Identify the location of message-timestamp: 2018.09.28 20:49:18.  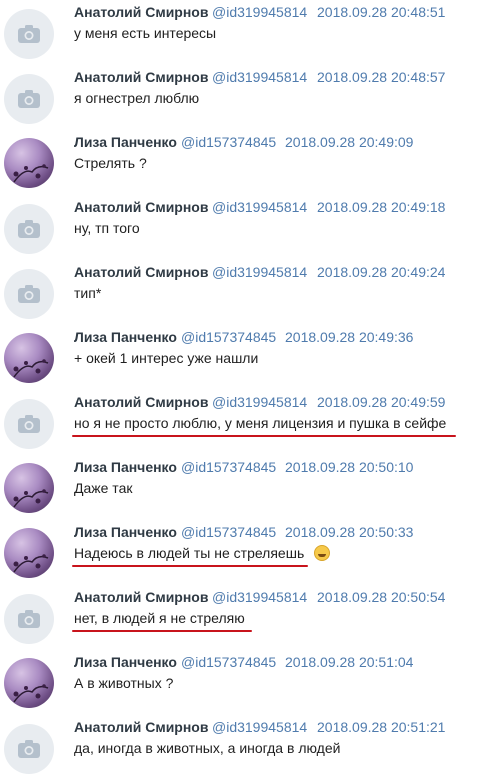
(381, 207).